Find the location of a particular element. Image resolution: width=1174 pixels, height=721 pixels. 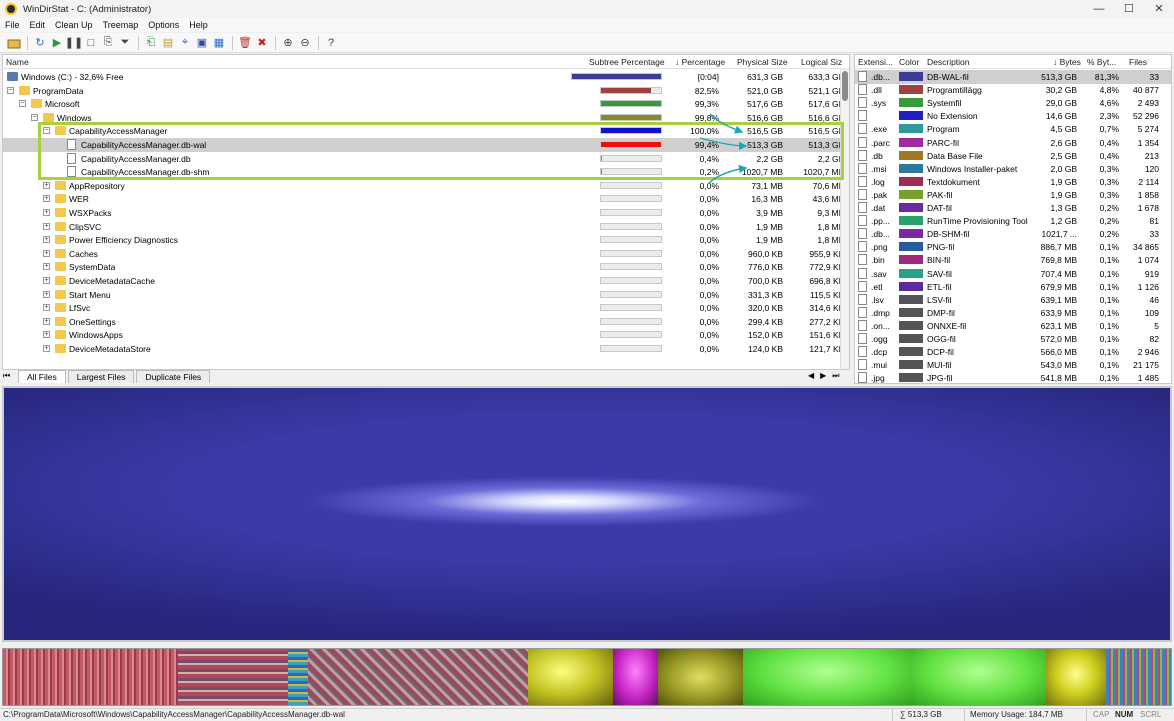

extension-row: .exeProgram4,5 GB0,7%5 274 is located at coordinates (1013, 129).